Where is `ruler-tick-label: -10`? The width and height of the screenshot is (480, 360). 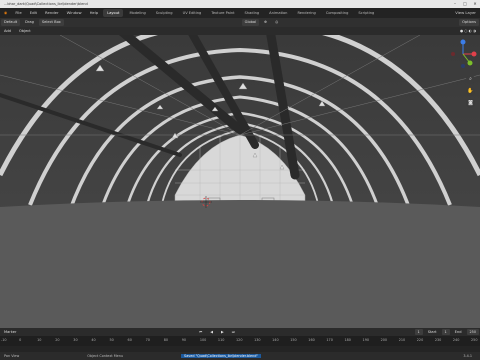
ruler-tick-label: -10 is located at coordinates (4, 340).